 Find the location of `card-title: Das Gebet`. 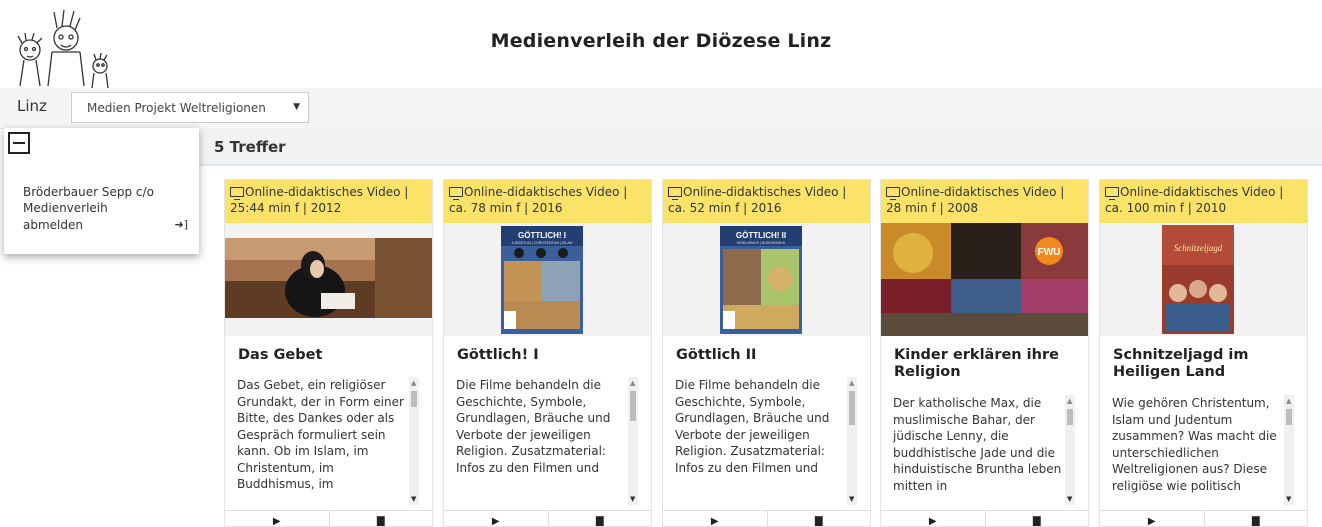

card-title: Das Gebet is located at coordinates (330, 355).